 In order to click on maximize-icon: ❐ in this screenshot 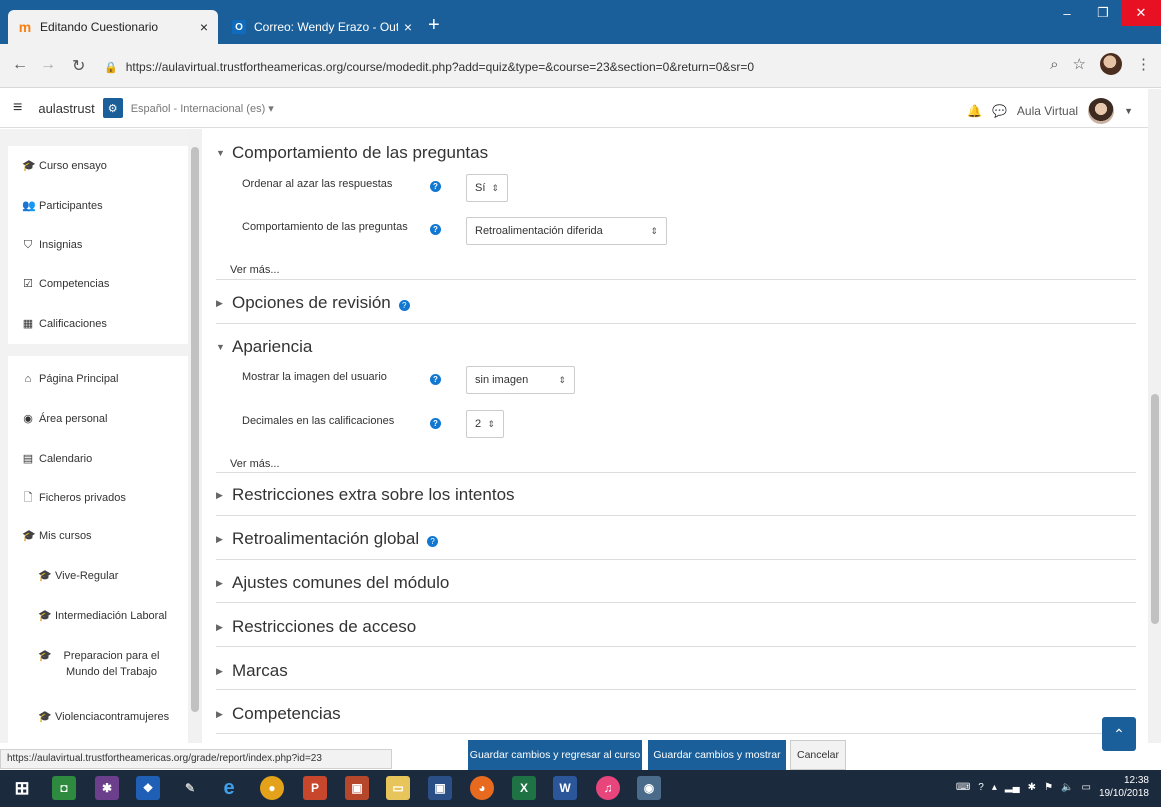, I will do `click(1103, 13)`.